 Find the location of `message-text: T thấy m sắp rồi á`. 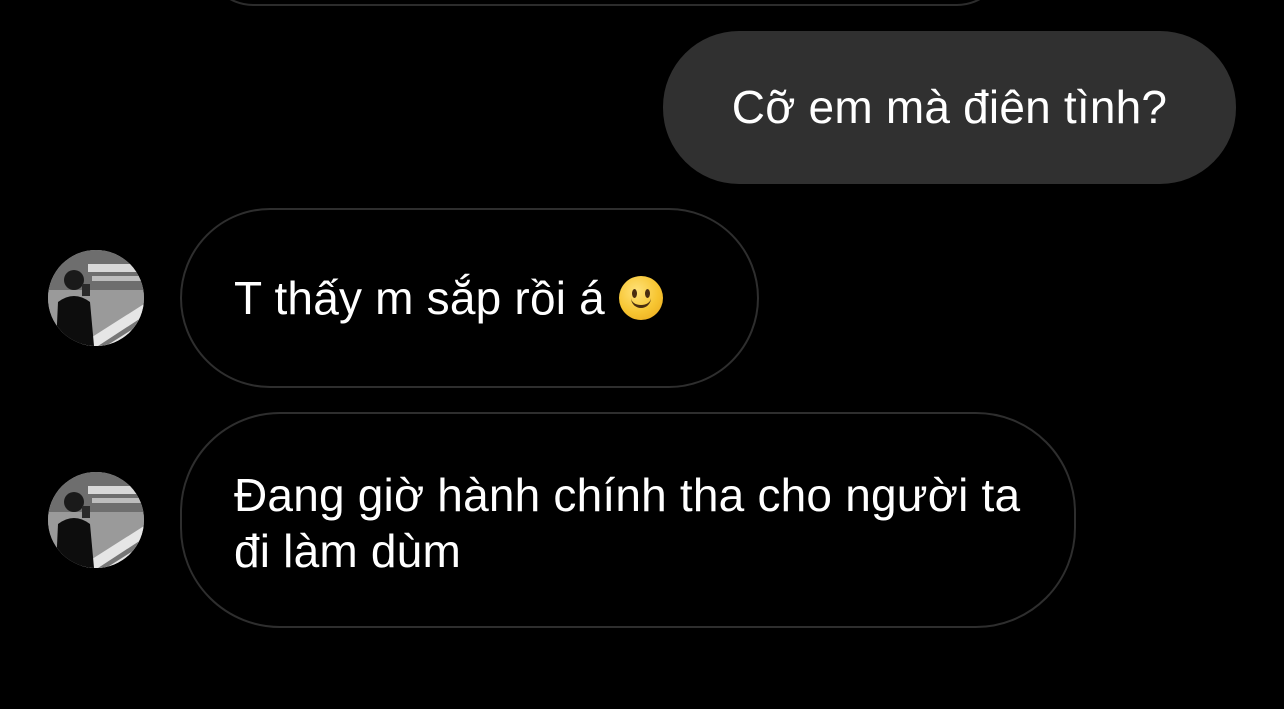

message-text: T thấy m sắp rồi á is located at coordinates (419, 298).